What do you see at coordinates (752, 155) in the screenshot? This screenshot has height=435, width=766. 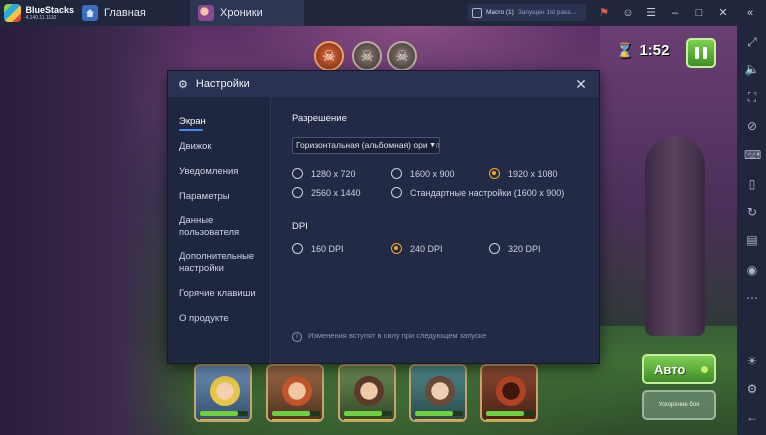 I see `keyboard-icon: ⌨` at bounding box center [752, 155].